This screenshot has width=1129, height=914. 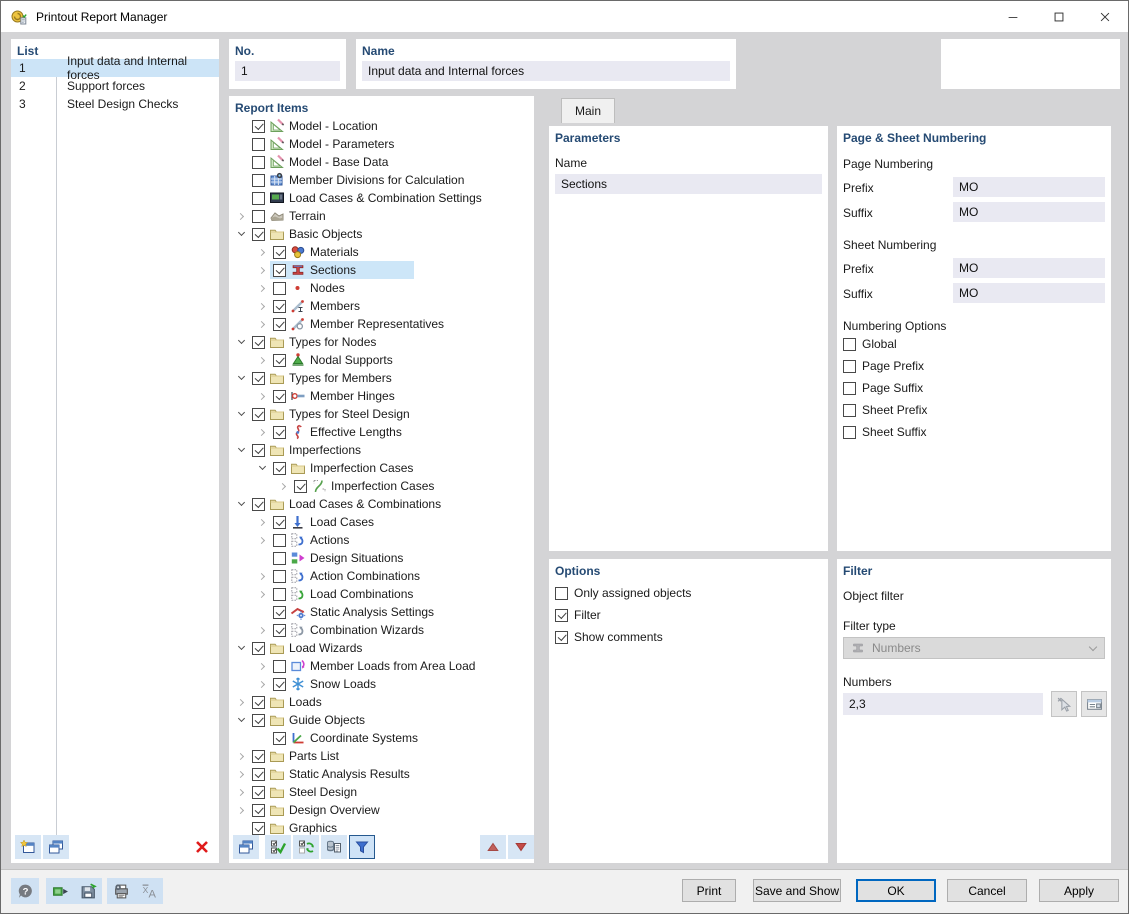 I want to click on tree-item: Types for Members, so click(x=381, y=378).